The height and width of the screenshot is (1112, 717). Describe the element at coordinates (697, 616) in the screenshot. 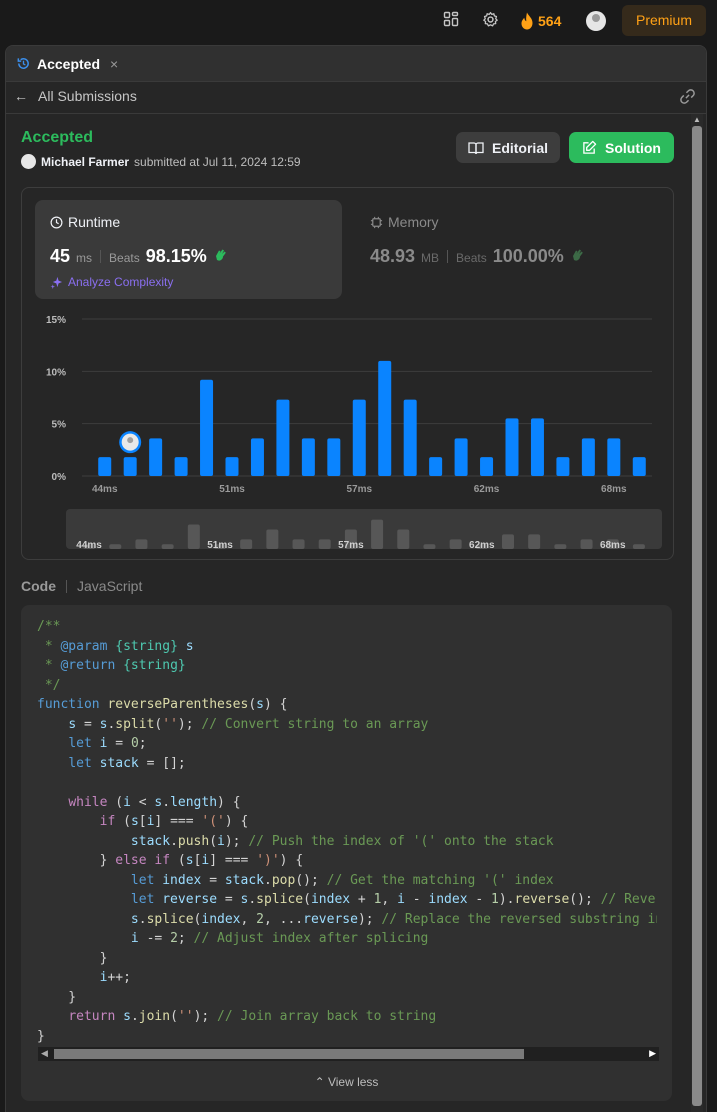

I see `scrollbar-thumb` at that location.